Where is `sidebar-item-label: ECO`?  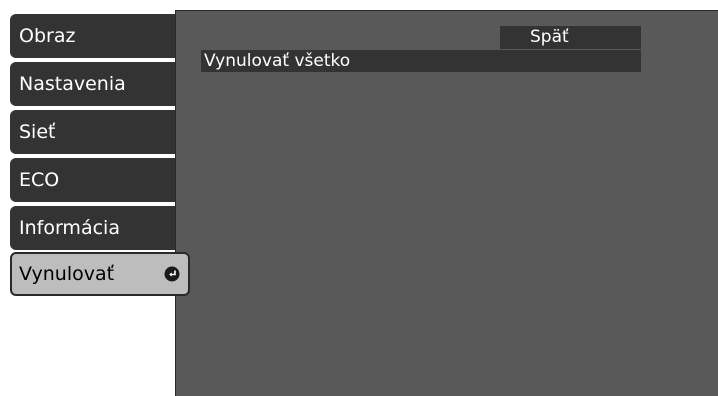 sidebar-item-label: ECO is located at coordinates (39, 180).